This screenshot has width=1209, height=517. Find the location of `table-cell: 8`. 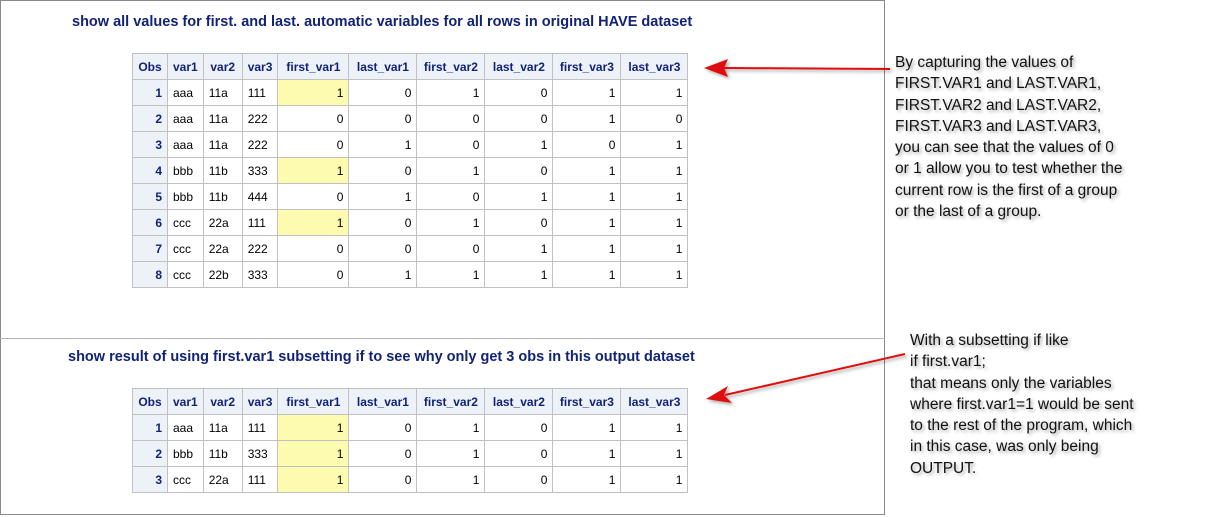

table-cell: 8 is located at coordinates (150, 274).